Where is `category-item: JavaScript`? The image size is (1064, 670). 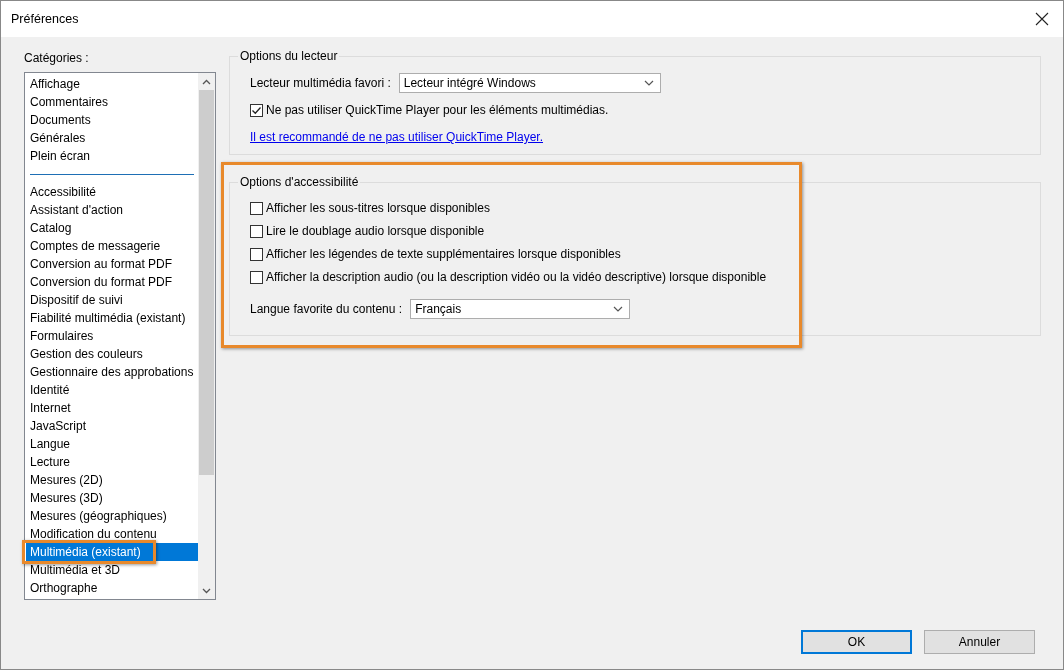 category-item: JavaScript is located at coordinates (112, 426).